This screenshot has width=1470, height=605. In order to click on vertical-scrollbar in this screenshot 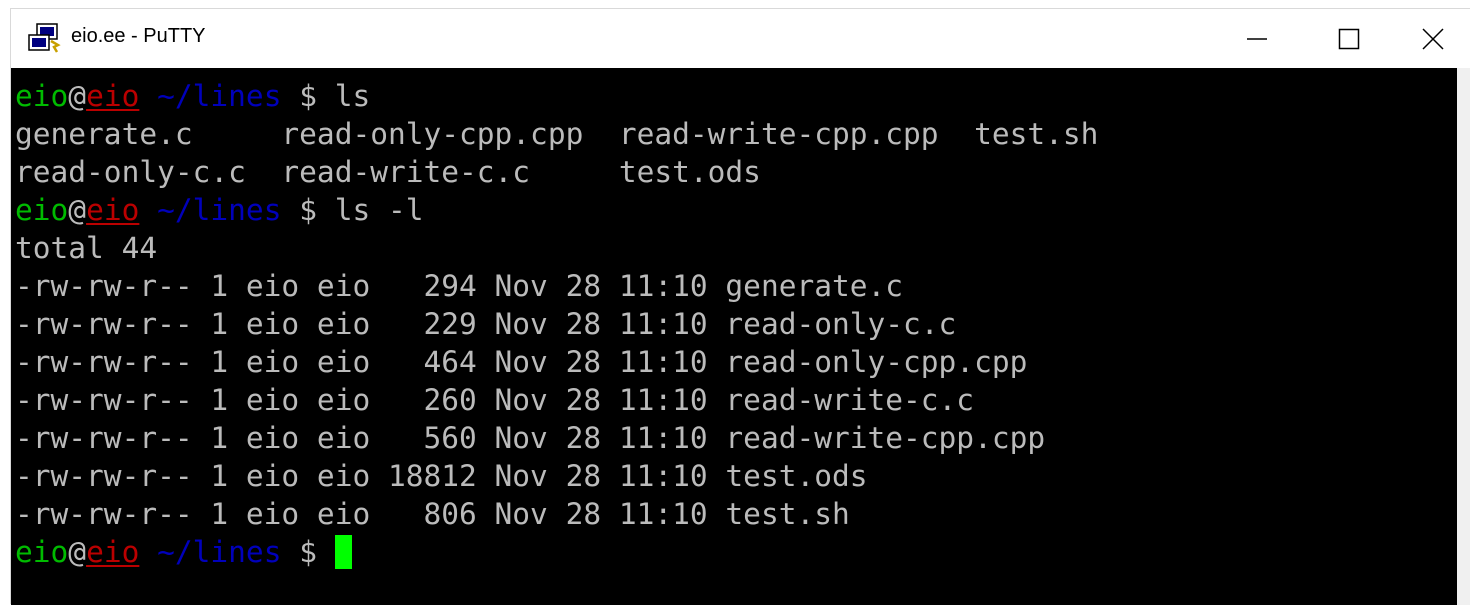, I will do `click(1463, 336)`.